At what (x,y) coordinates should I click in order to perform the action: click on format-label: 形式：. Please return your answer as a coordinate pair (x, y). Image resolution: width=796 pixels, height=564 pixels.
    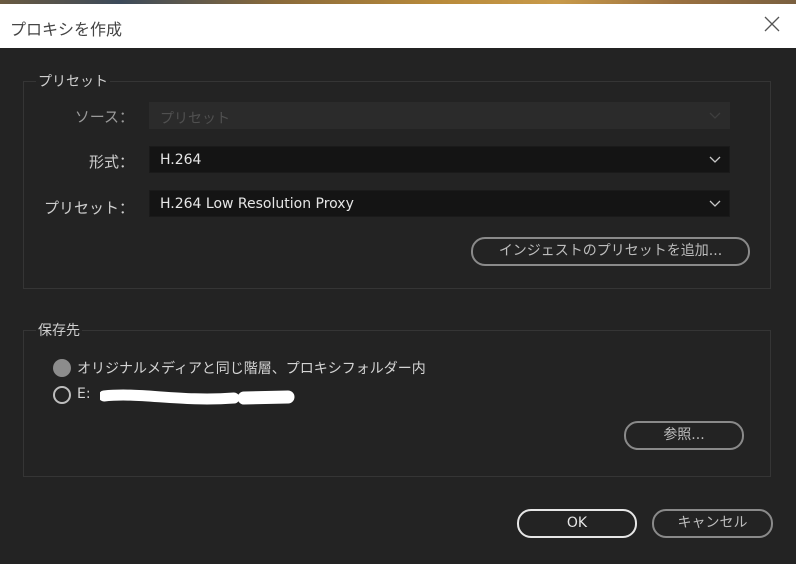
    Looking at the image, I should click on (111, 162).